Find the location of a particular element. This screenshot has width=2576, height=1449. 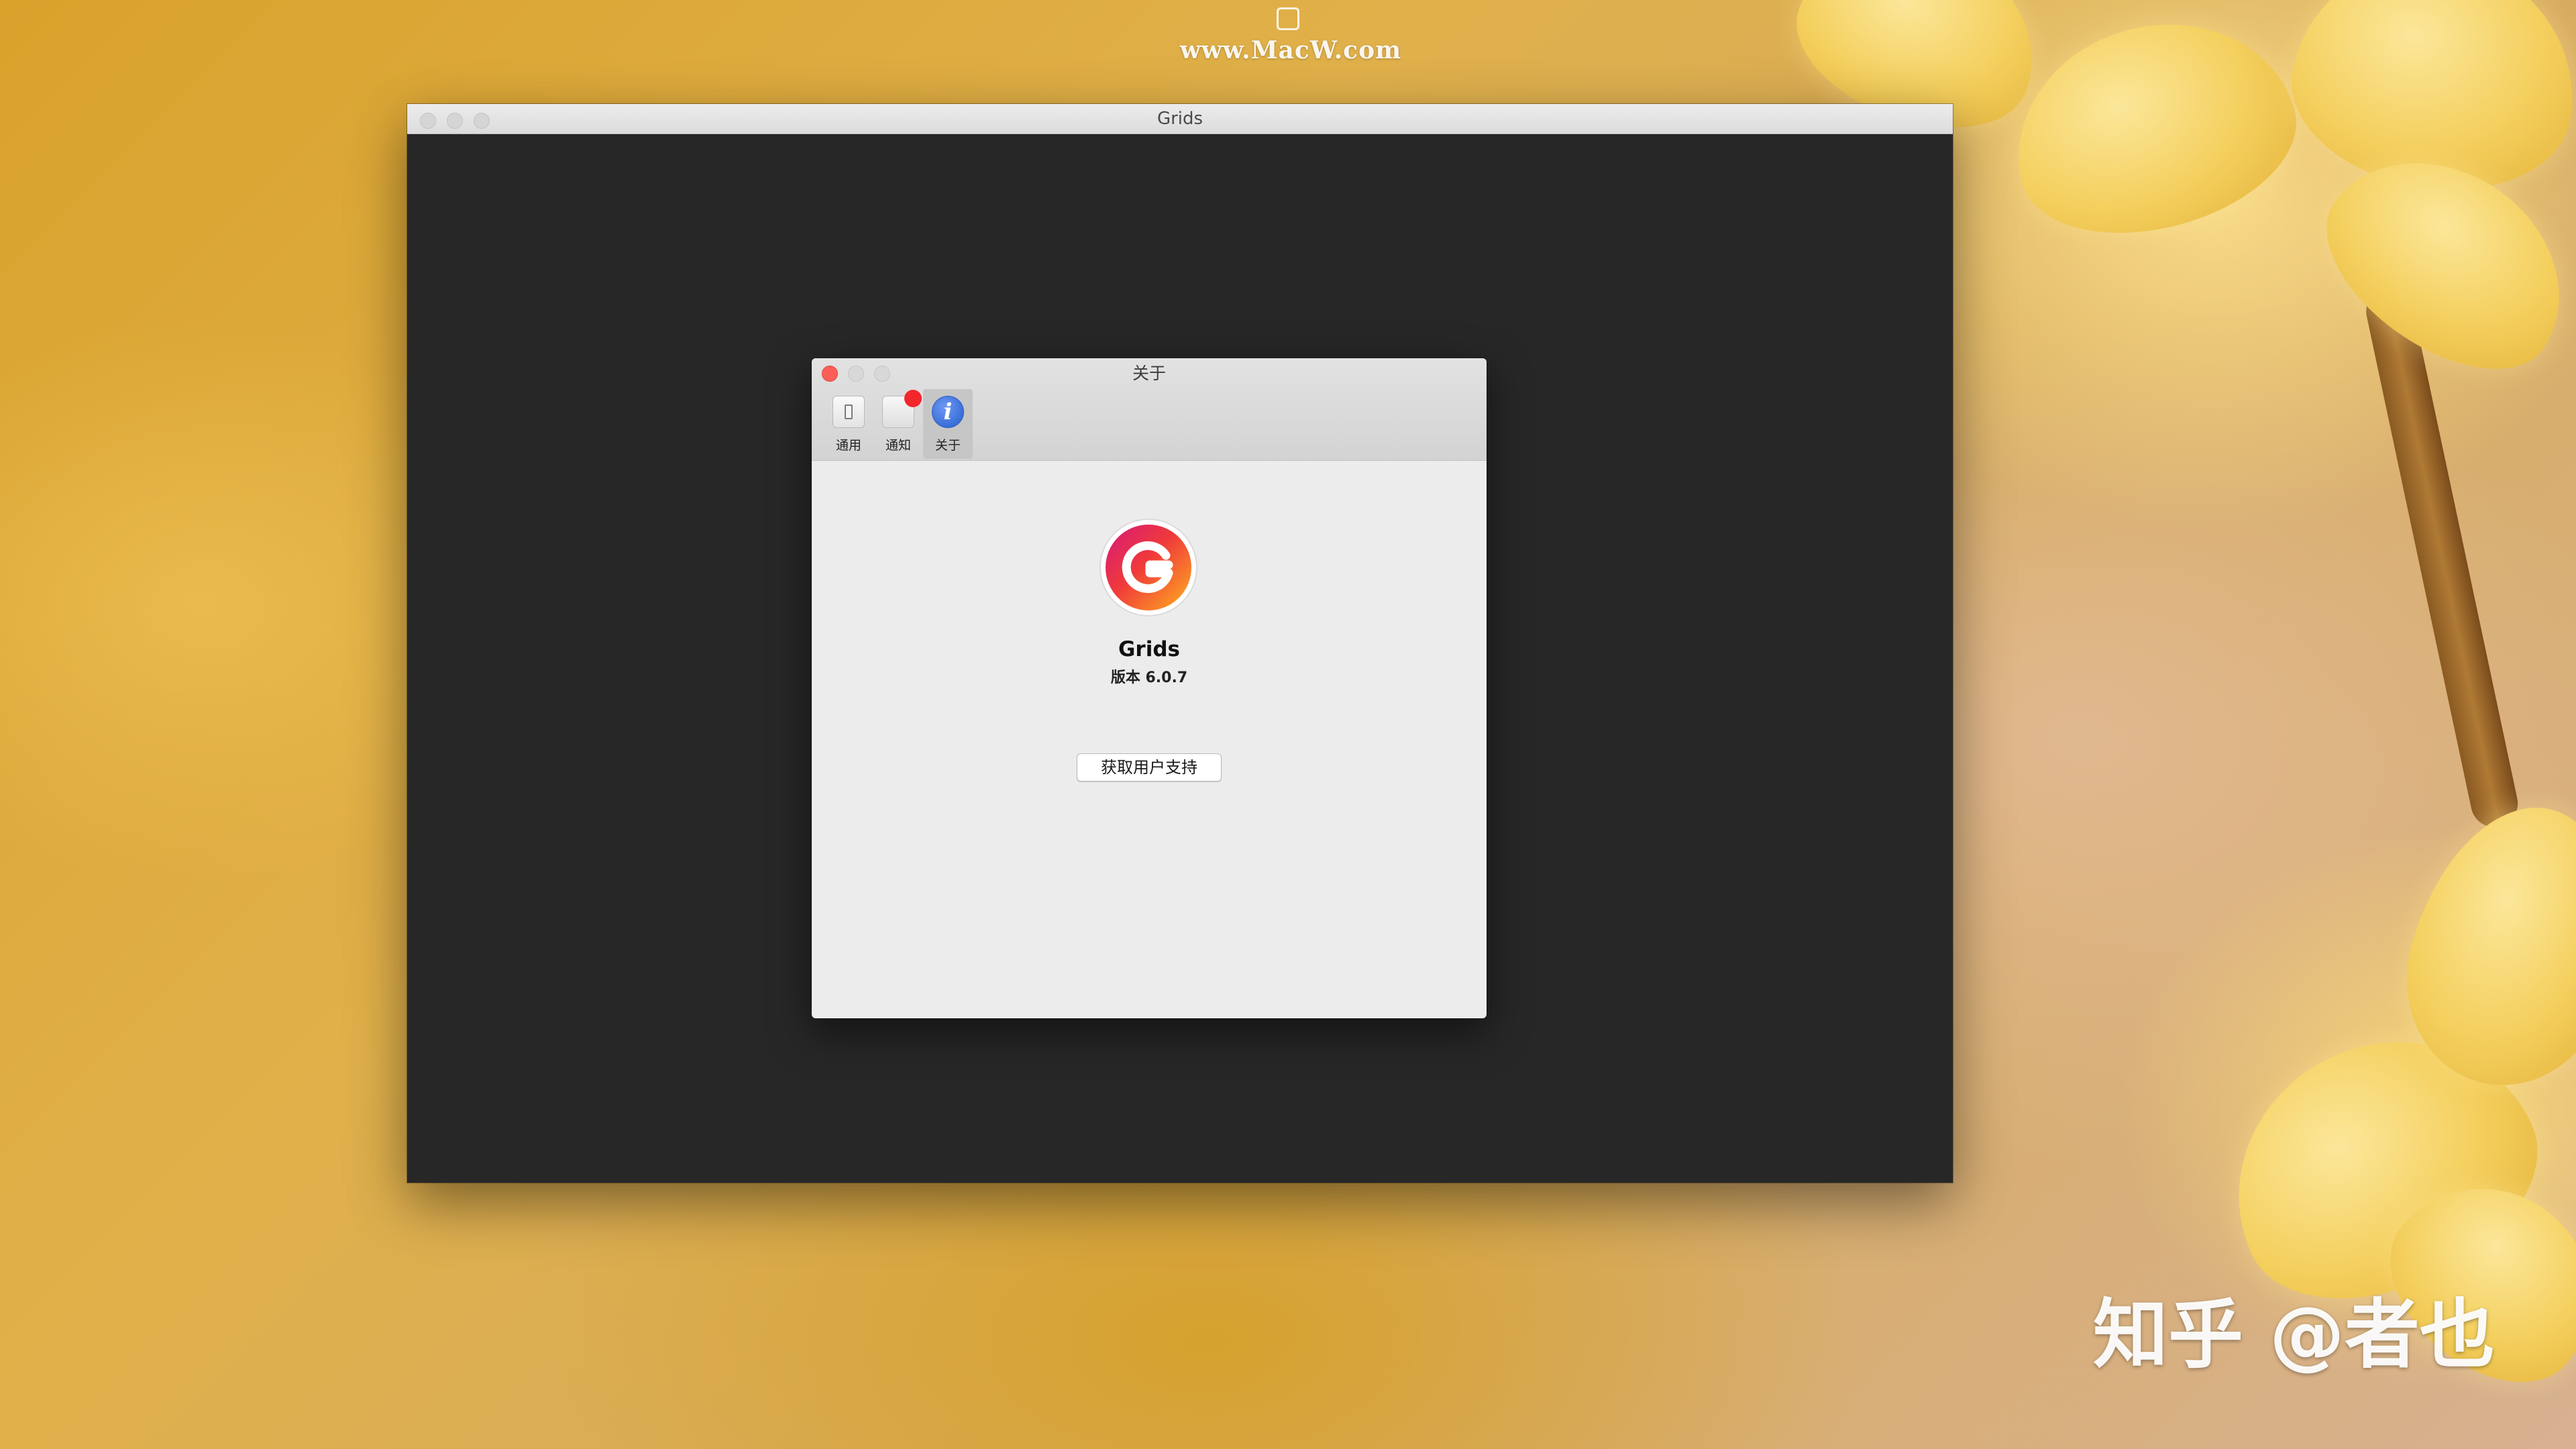

tab-about: i 关于 is located at coordinates (948, 424).